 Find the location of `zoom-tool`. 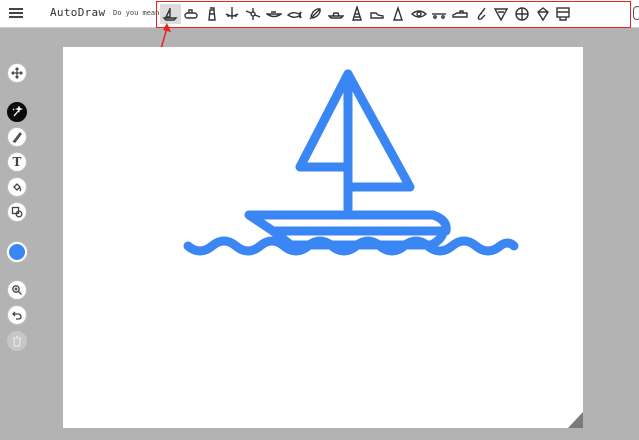

zoom-tool is located at coordinates (17, 290).